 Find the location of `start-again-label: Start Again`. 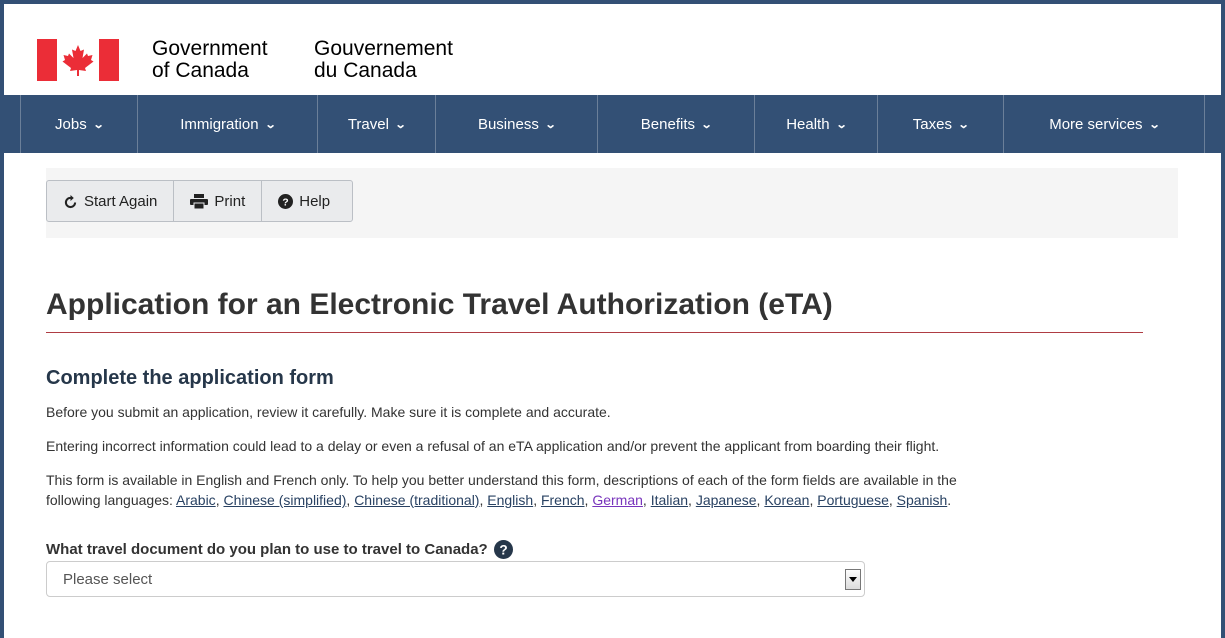

start-again-label: Start Again is located at coordinates (121, 201).